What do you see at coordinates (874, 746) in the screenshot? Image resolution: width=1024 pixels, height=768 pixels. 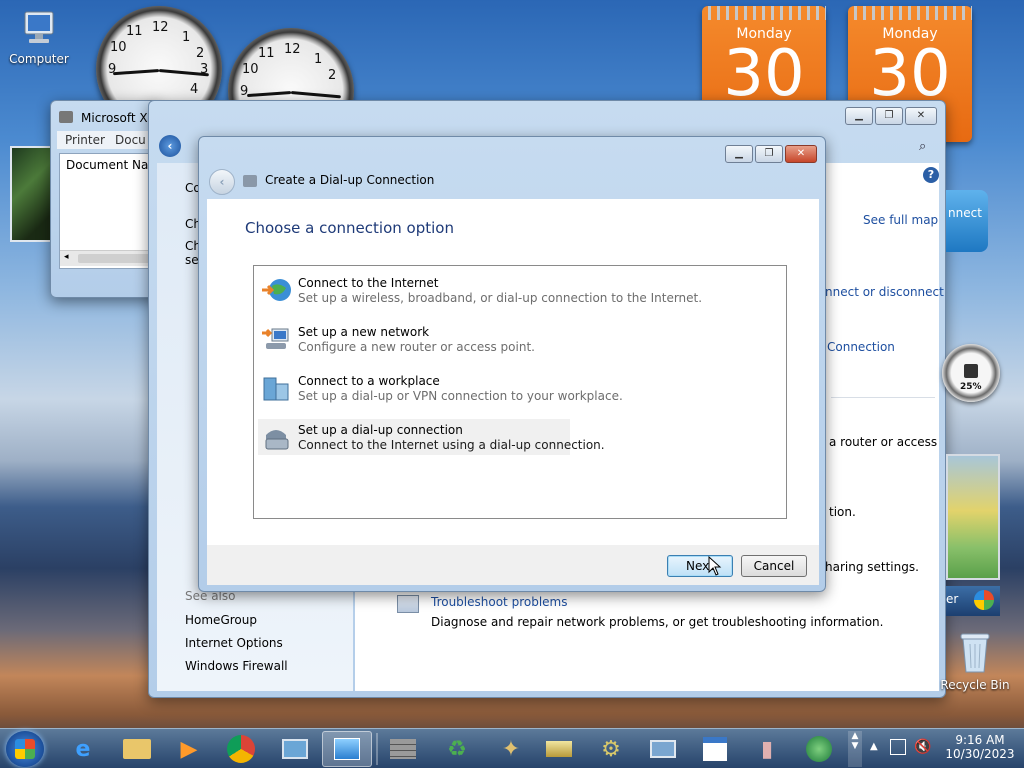 I see `show-hidden-icons-icon: ▲` at bounding box center [874, 746].